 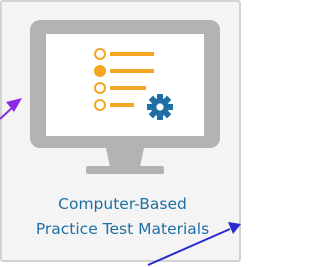 What do you see at coordinates (125, 170) in the screenshot?
I see `monitor-stand-base` at bounding box center [125, 170].